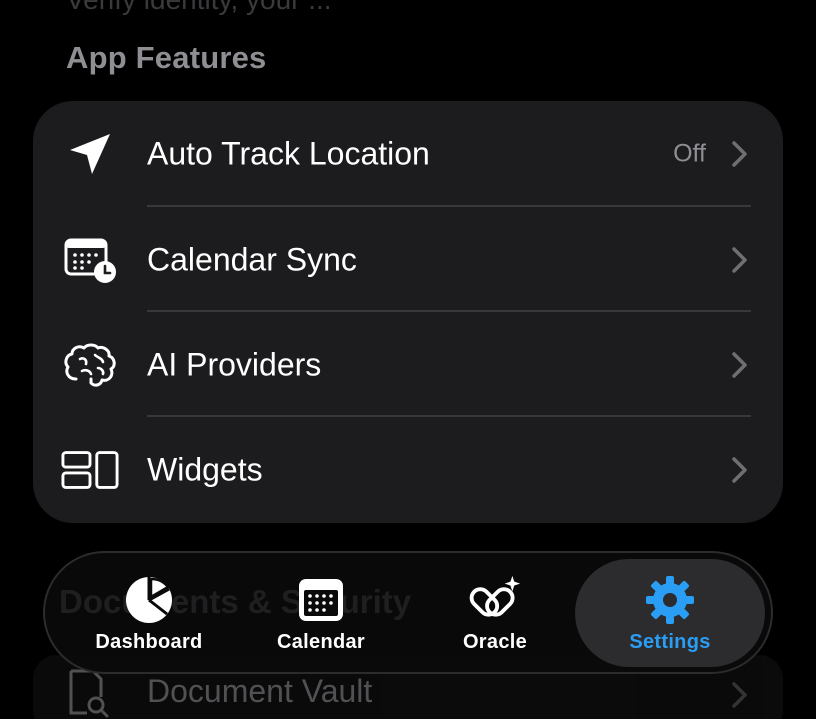 This screenshot has width=816, height=719. What do you see at coordinates (166, 57) in the screenshot?
I see `section-title-app-features: App Features` at bounding box center [166, 57].